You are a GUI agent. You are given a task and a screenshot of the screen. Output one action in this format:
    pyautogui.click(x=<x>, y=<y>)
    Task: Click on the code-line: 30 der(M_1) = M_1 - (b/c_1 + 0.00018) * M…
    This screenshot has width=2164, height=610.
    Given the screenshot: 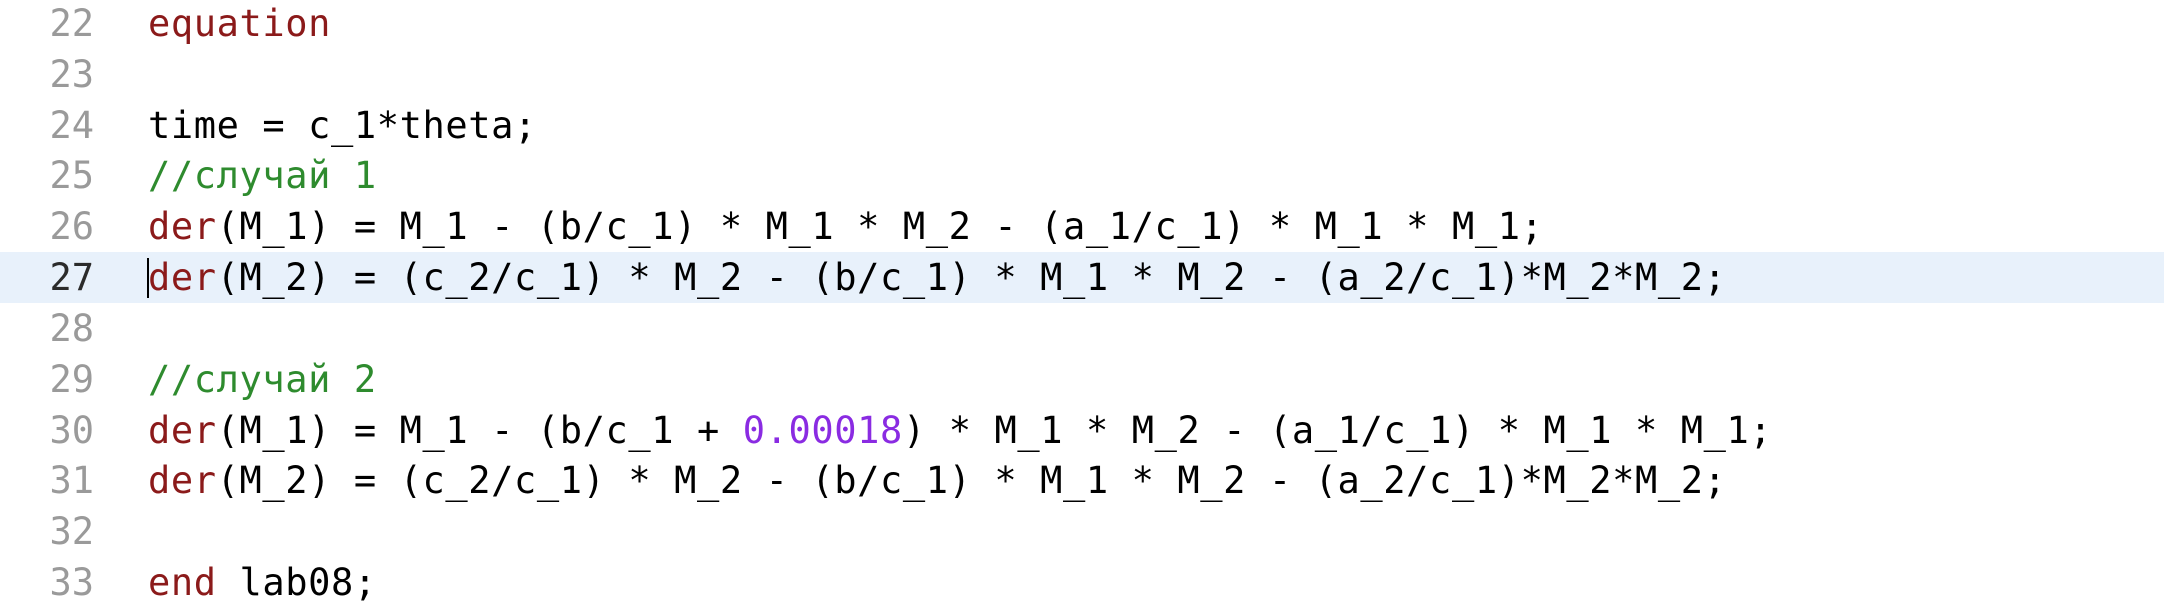 What is the action you would take?
    pyautogui.click(x=1082, y=430)
    